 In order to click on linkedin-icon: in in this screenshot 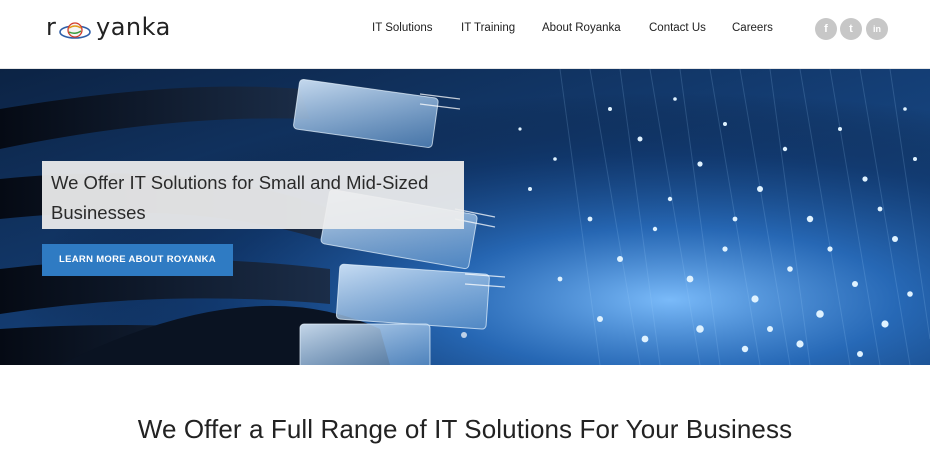, I will do `click(877, 29)`.